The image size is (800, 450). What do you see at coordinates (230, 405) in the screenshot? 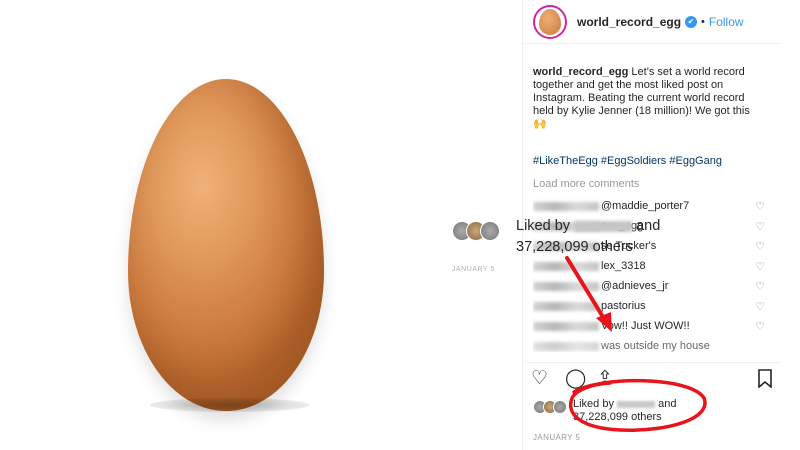
I see `egg-shadow` at bounding box center [230, 405].